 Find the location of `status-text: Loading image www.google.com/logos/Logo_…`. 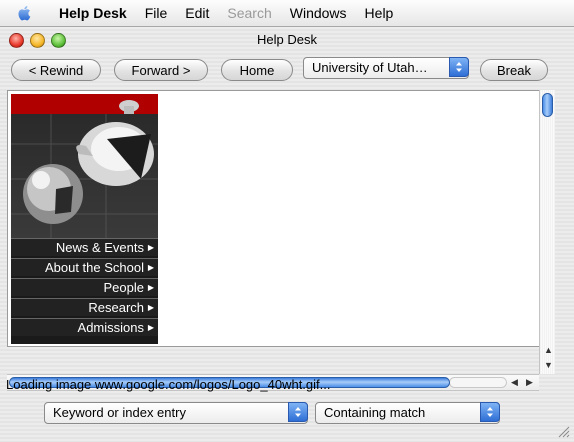

status-text: Loading image www.google.com/logos/Logo_… is located at coordinates (168, 384).